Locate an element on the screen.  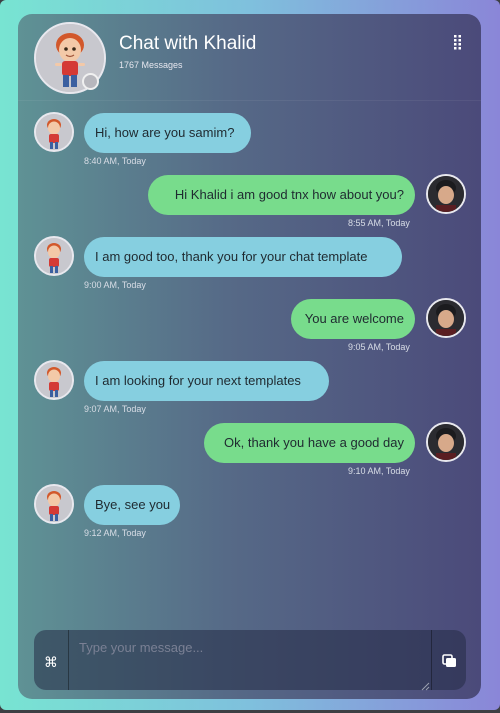
message-composer: ⌘ is located at coordinates (250, 660).